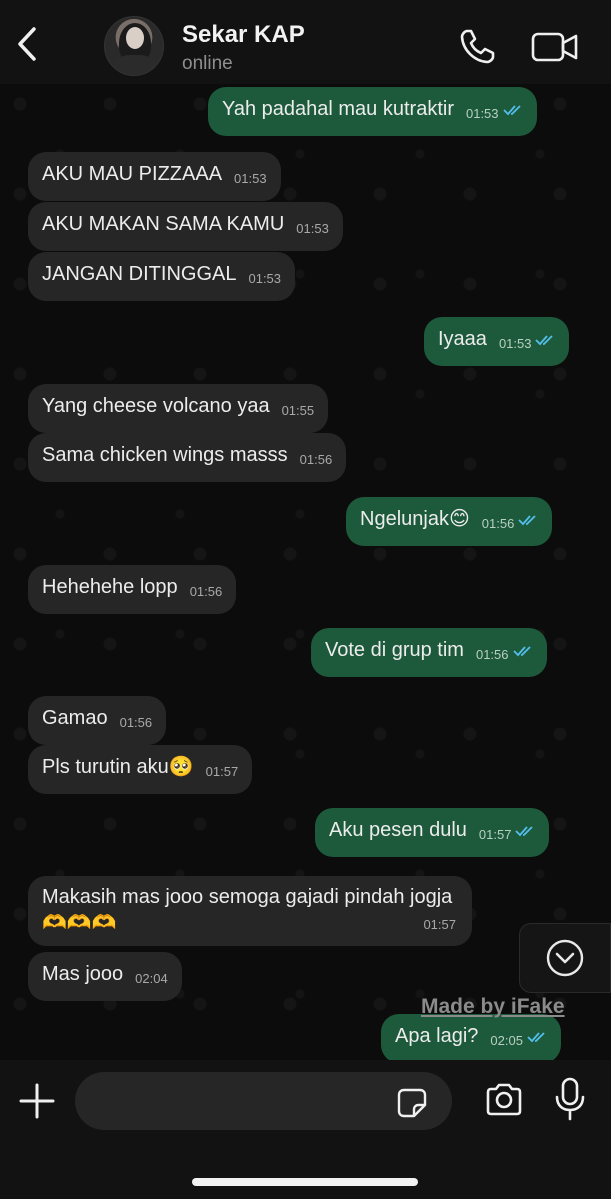 This screenshot has height=1199, width=611. I want to click on camera-button, so click(504, 1100).